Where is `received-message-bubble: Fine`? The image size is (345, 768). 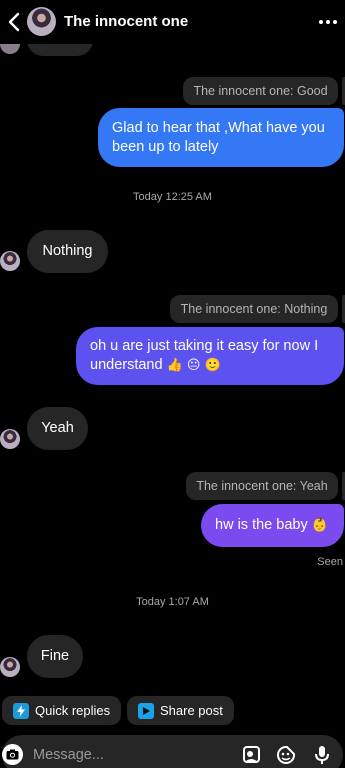
received-message-bubble: Fine is located at coordinates (55, 656).